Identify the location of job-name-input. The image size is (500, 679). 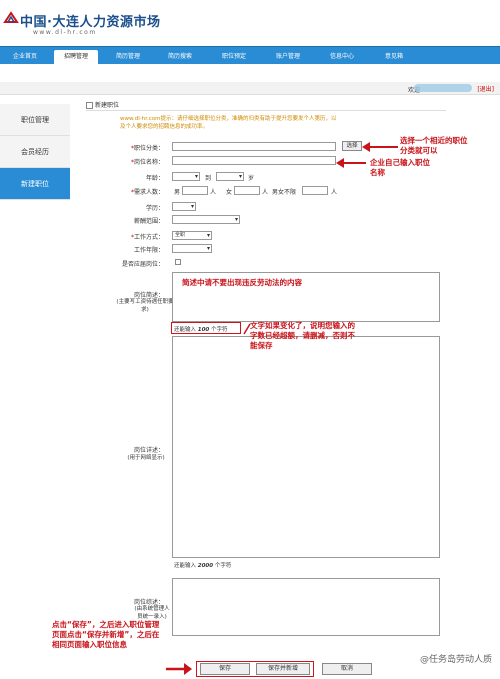
(254, 160).